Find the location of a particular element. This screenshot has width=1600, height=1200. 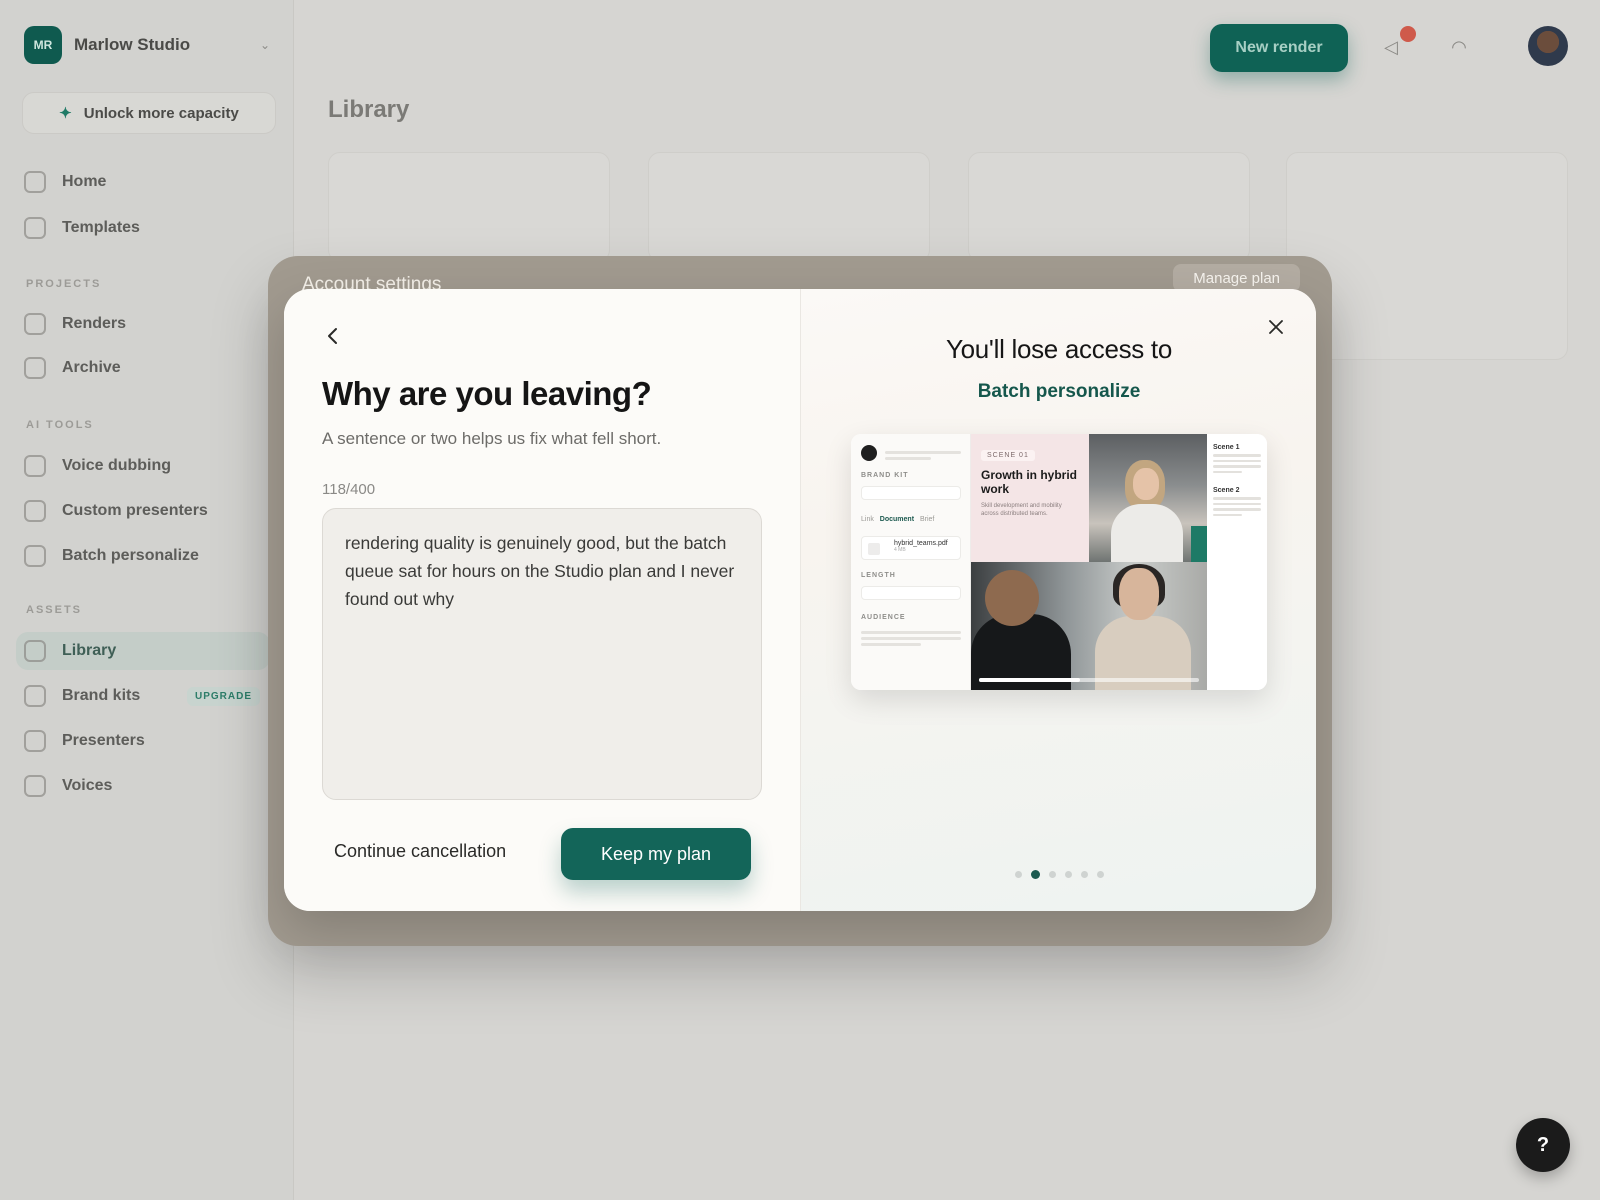

sidebar-item-voices: Voices is located at coordinates (148, 786).